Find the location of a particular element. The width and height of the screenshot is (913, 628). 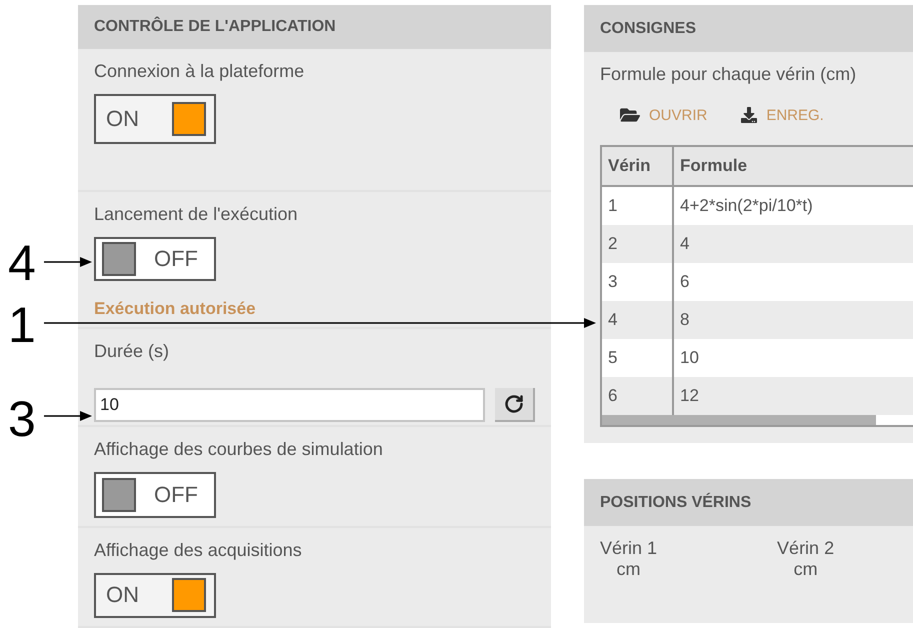

table-cell: 3 is located at coordinates (637, 282).